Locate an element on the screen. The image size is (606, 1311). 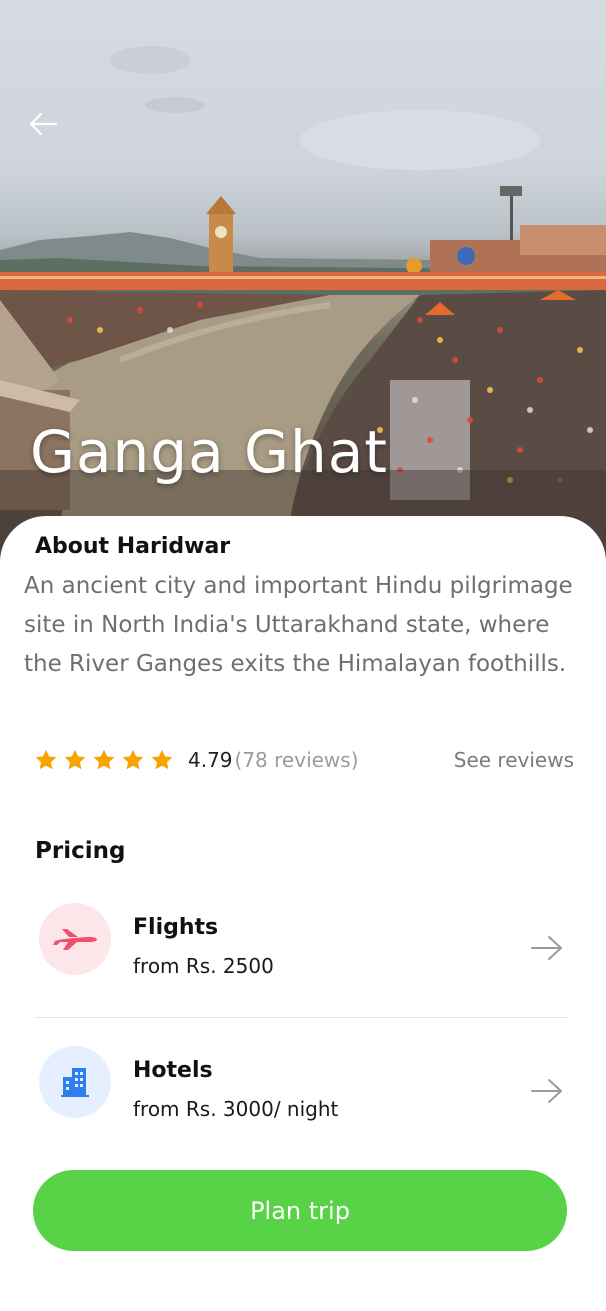
star-rating is located at coordinates (104, 760).